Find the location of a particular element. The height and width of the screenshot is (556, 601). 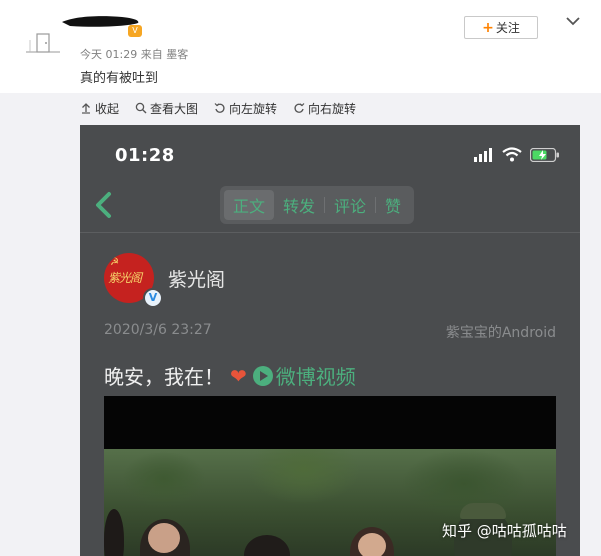

collapse-label: 收起 is located at coordinates (107, 108).